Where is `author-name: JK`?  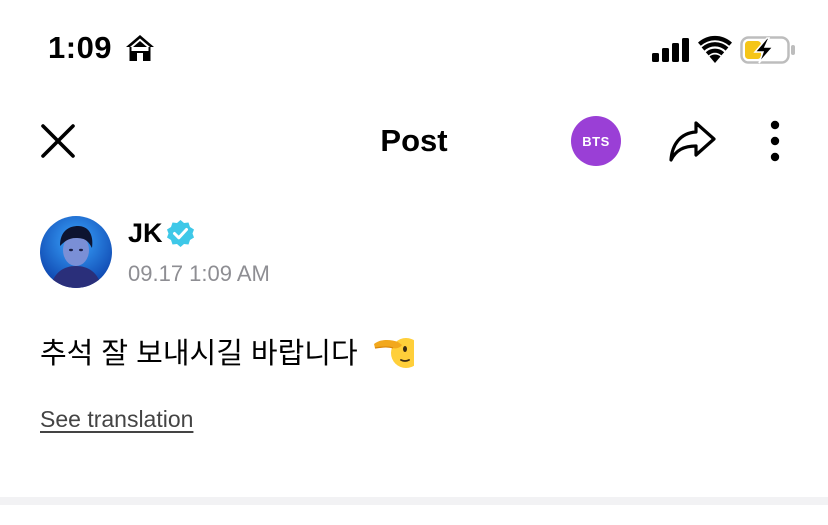 author-name: JK is located at coordinates (145, 233).